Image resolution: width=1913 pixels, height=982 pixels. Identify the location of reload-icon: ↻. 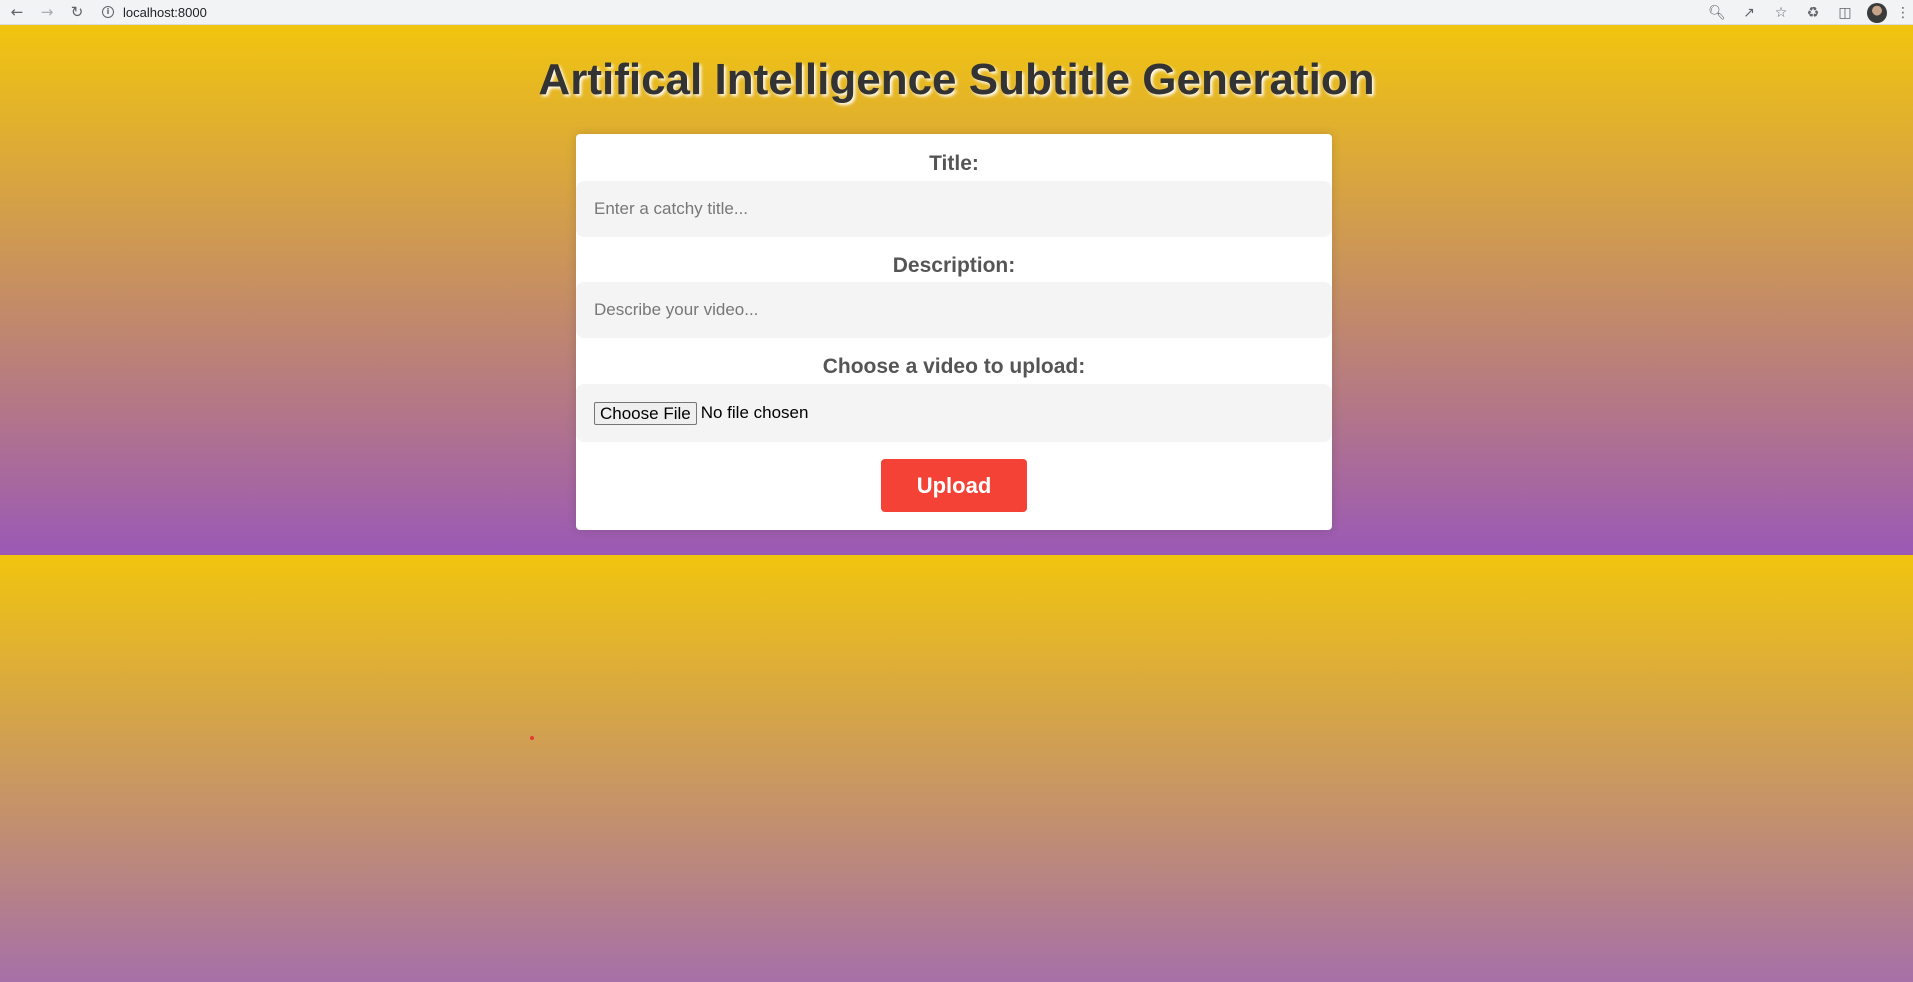
(77, 12).